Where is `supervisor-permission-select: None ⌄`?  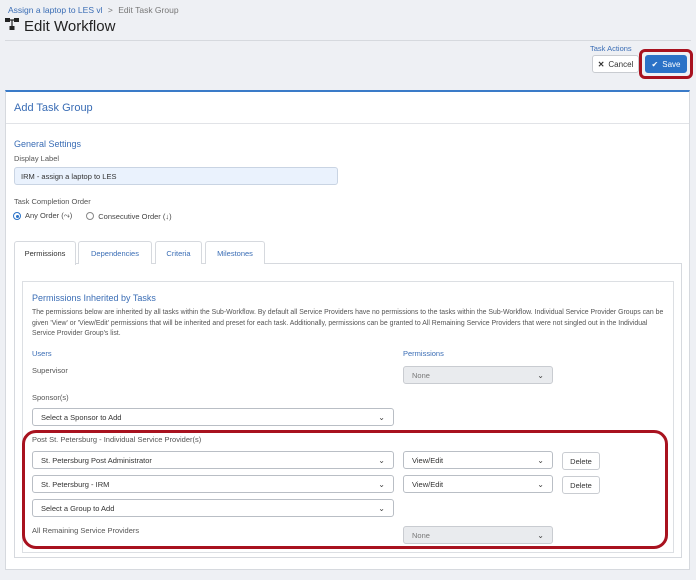
supervisor-permission-select: None ⌄ is located at coordinates (478, 375).